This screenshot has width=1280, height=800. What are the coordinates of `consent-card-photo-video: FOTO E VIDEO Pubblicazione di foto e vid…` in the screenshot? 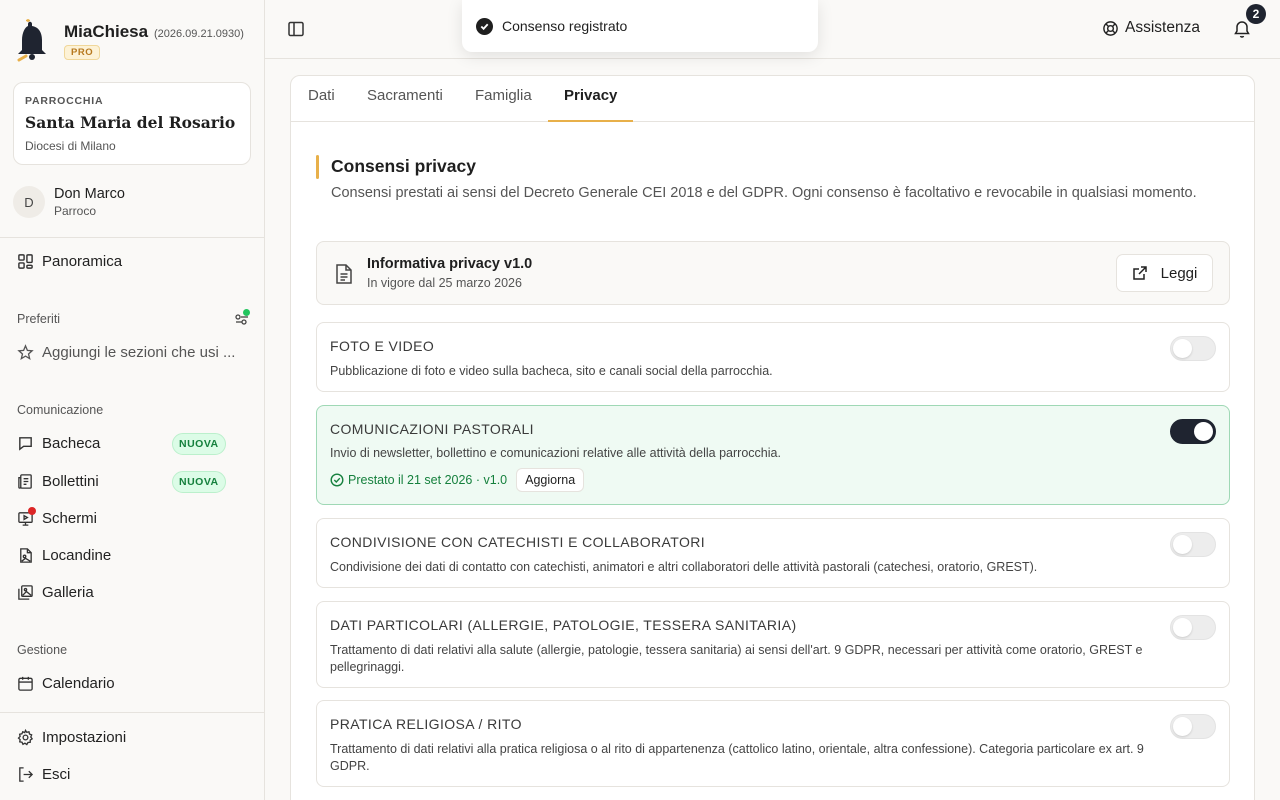 It's located at (773, 357).